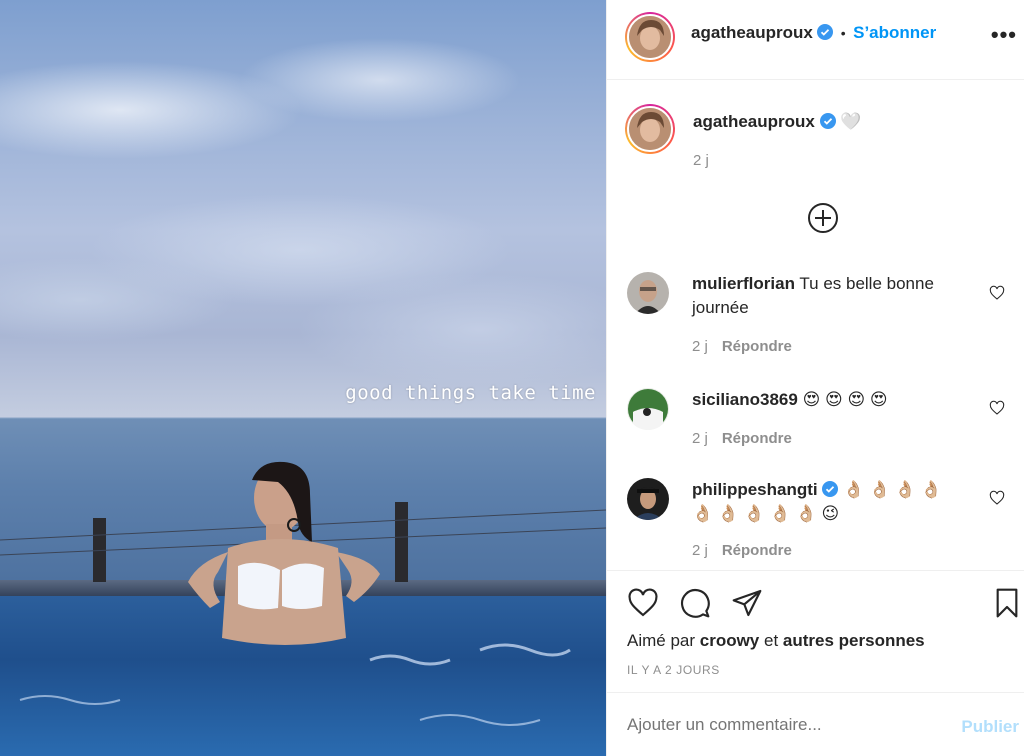 The image size is (1024, 756). What do you see at coordinates (745, 399) in the screenshot?
I see `comment-username: siciliano3869` at bounding box center [745, 399].